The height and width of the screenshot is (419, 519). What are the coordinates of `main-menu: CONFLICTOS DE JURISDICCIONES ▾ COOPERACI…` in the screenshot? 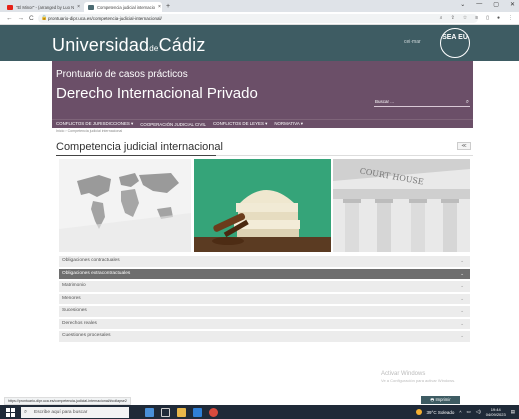 It's located at (262, 123).